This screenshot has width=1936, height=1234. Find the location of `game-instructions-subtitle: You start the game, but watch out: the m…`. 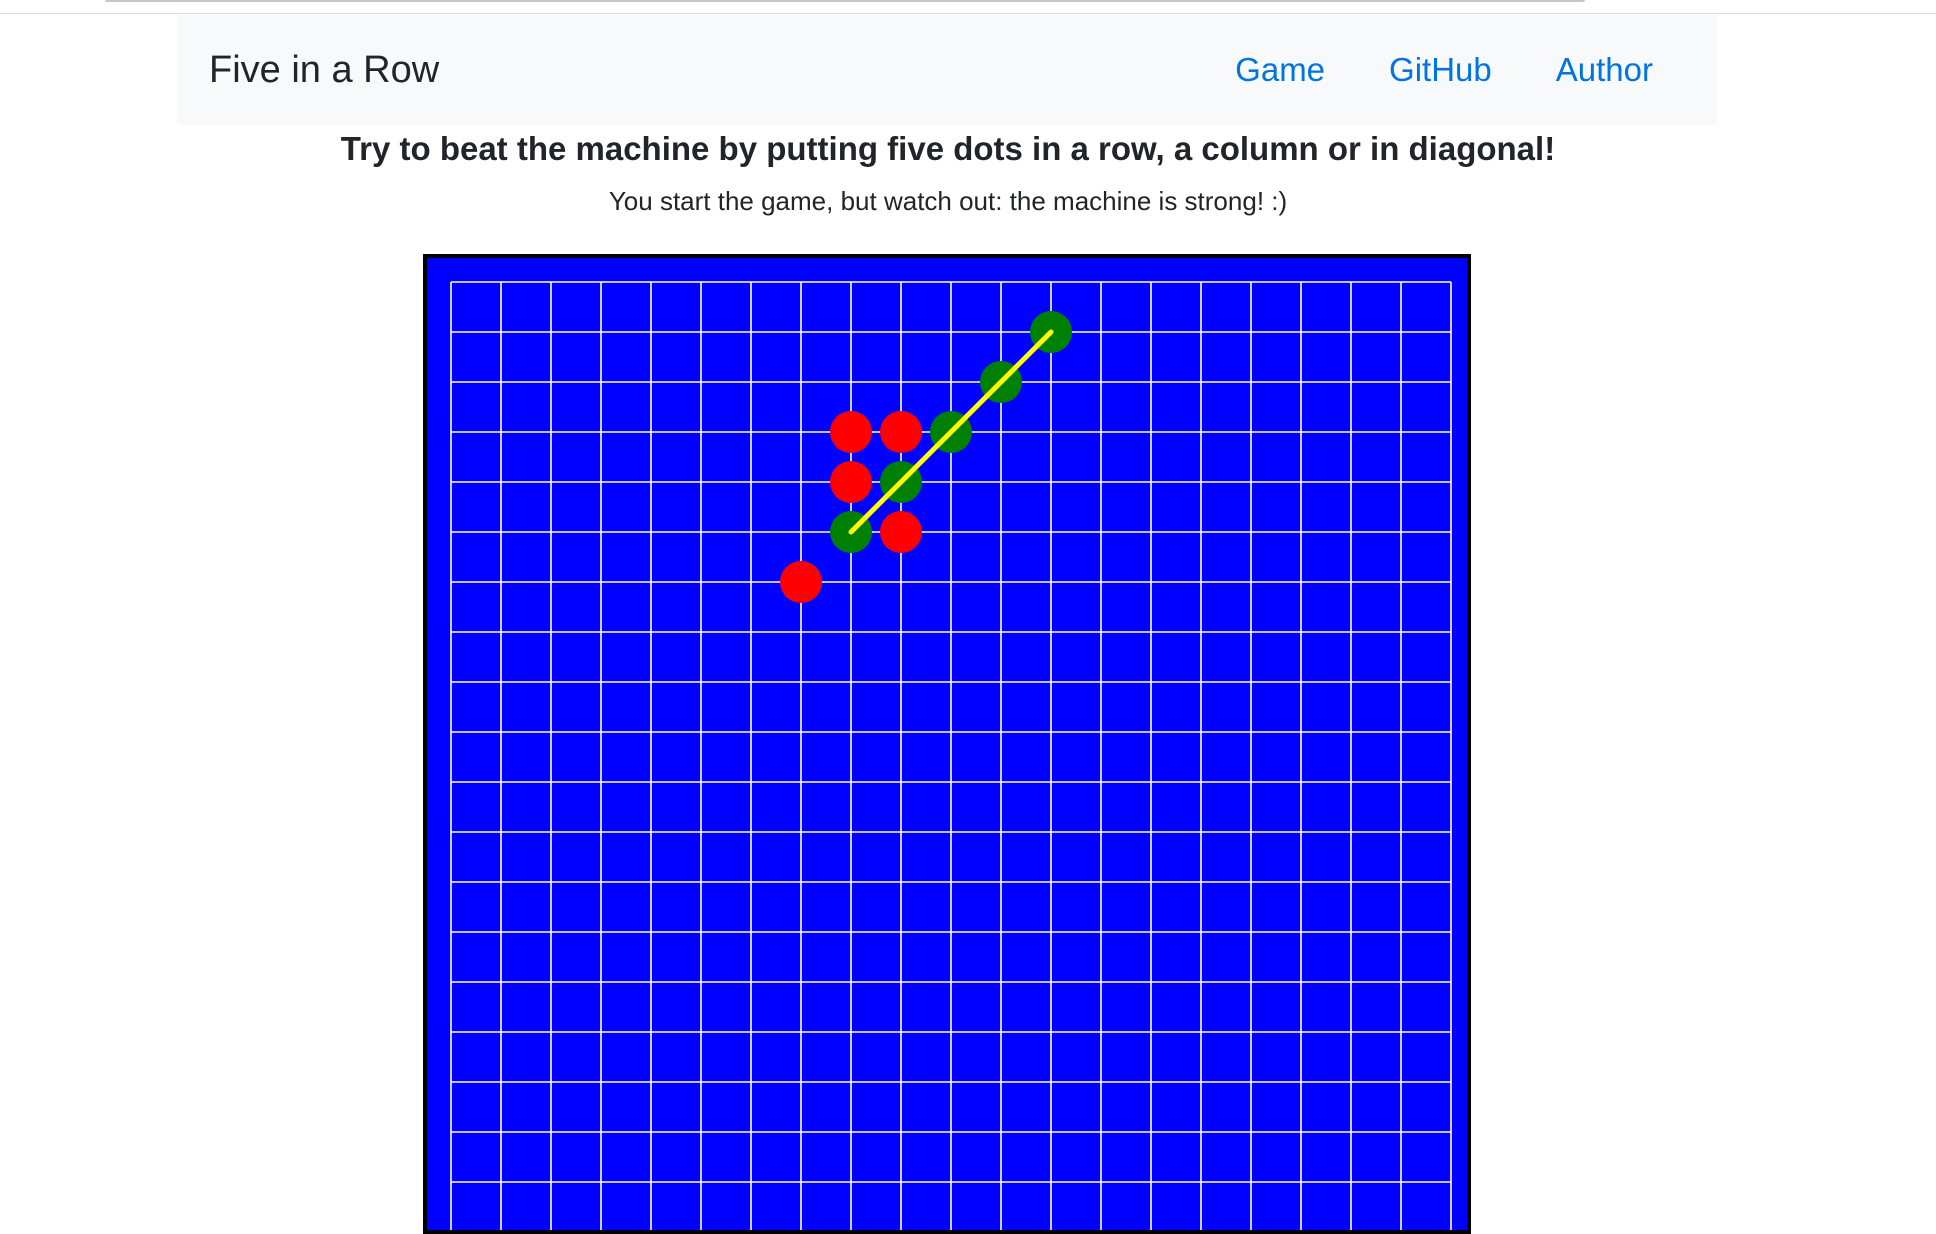

game-instructions-subtitle: You start the game, but watch out: the m… is located at coordinates (948, 201).